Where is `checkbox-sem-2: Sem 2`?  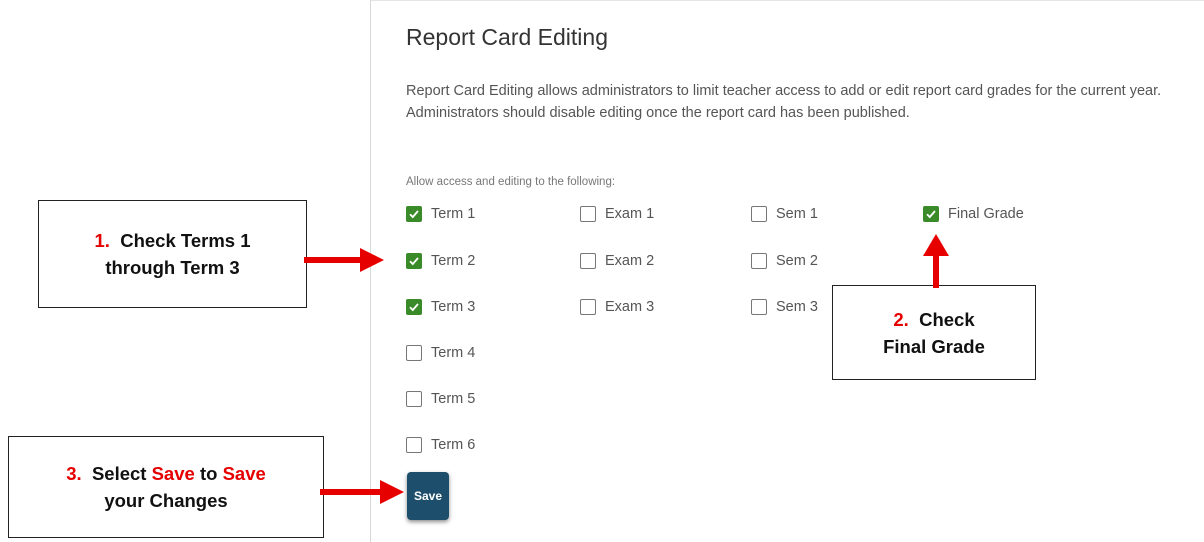
checkbox-sem-2: Sem 2 is located at coordinates (784, 261).